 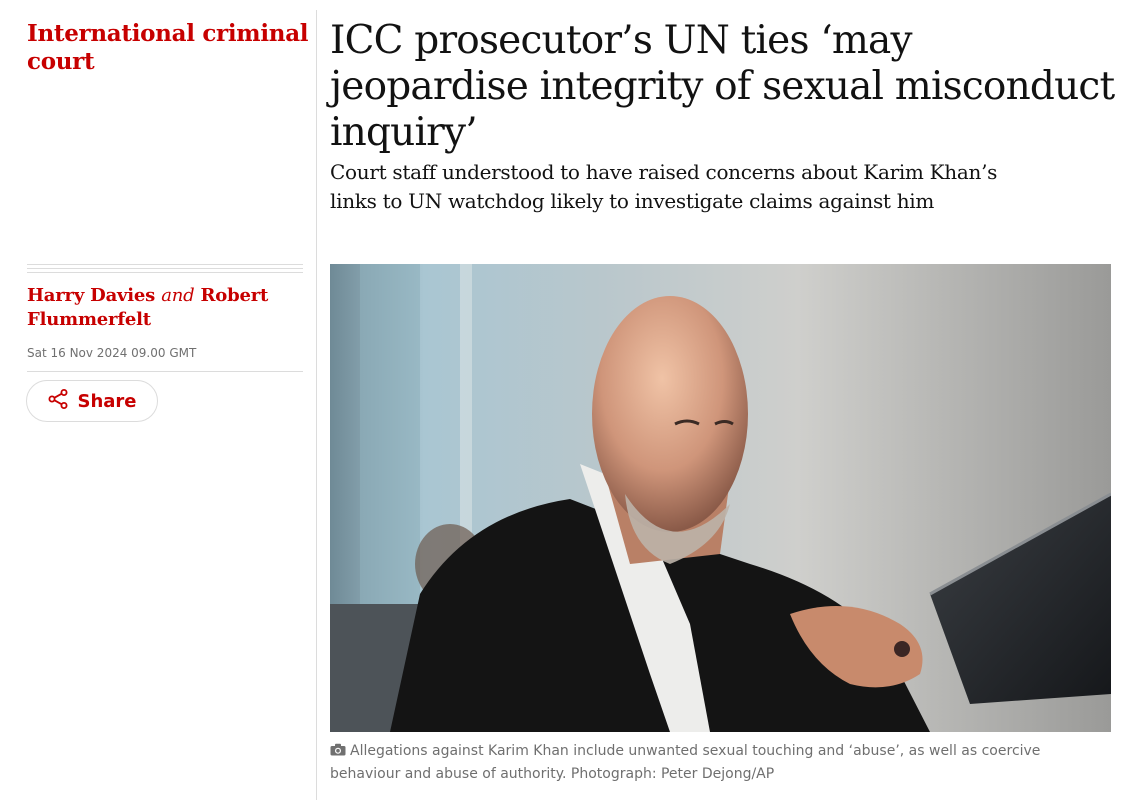 What do you see at coordinates (167, 308) in the screenshot?
I see `byline: Harry Davies and Robert Flummerfelt` at bounding box center [167, 308].